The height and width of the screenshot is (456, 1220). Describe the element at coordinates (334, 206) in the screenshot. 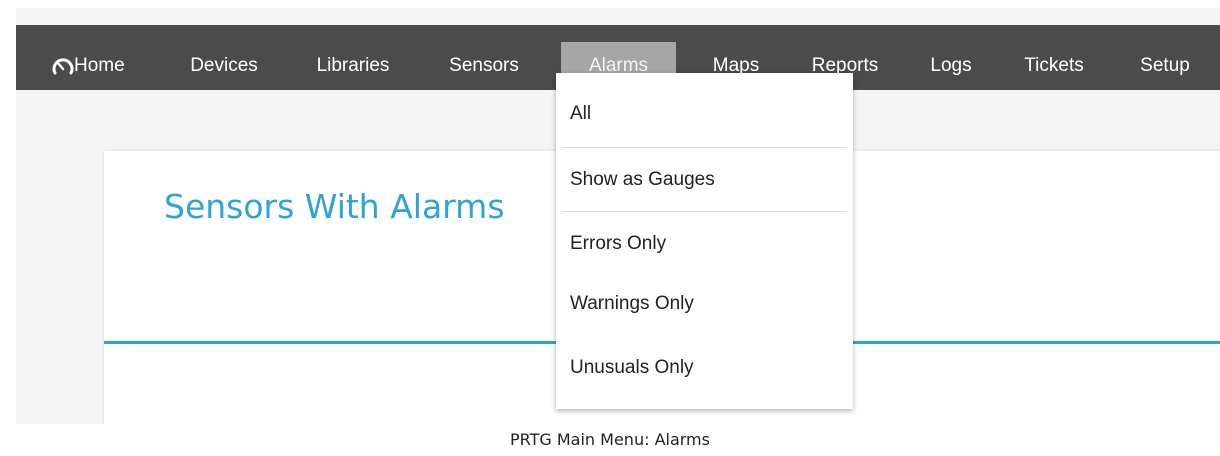

I see `page-title: Sensors With Alarms` at that location.